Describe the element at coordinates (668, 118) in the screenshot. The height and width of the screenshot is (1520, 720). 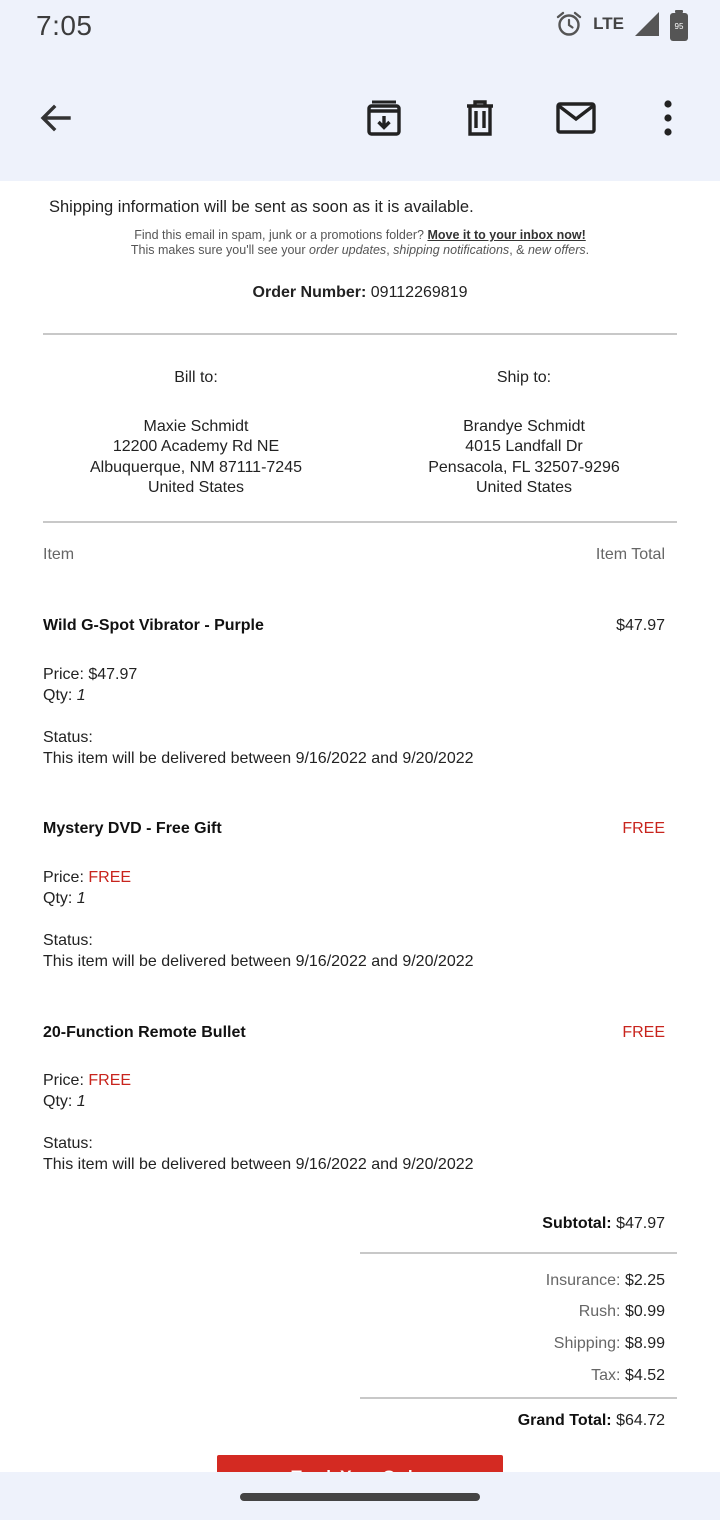
I see `more-vert-icon` at that location.